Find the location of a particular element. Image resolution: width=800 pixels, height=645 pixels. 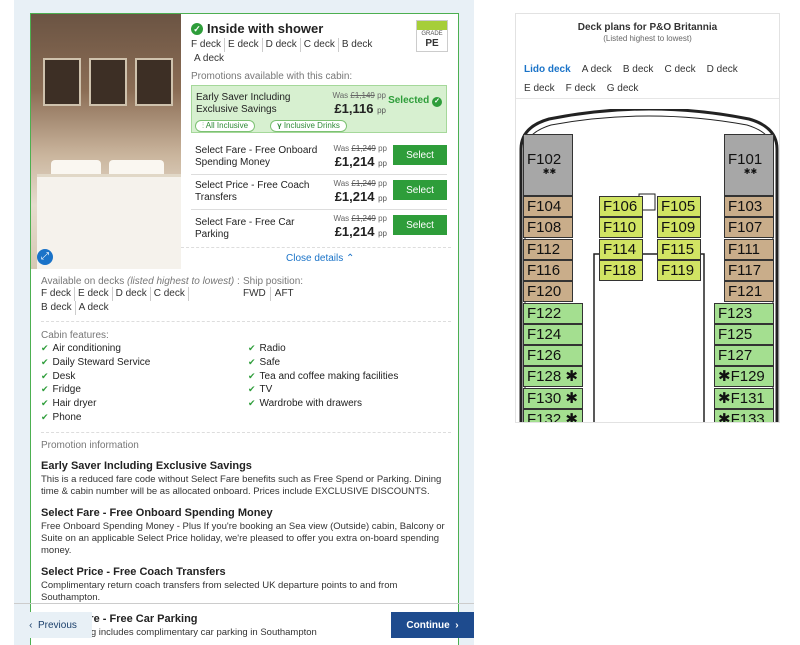

tab-lido-deck: Lido deck is located at coordinates (547, 70).